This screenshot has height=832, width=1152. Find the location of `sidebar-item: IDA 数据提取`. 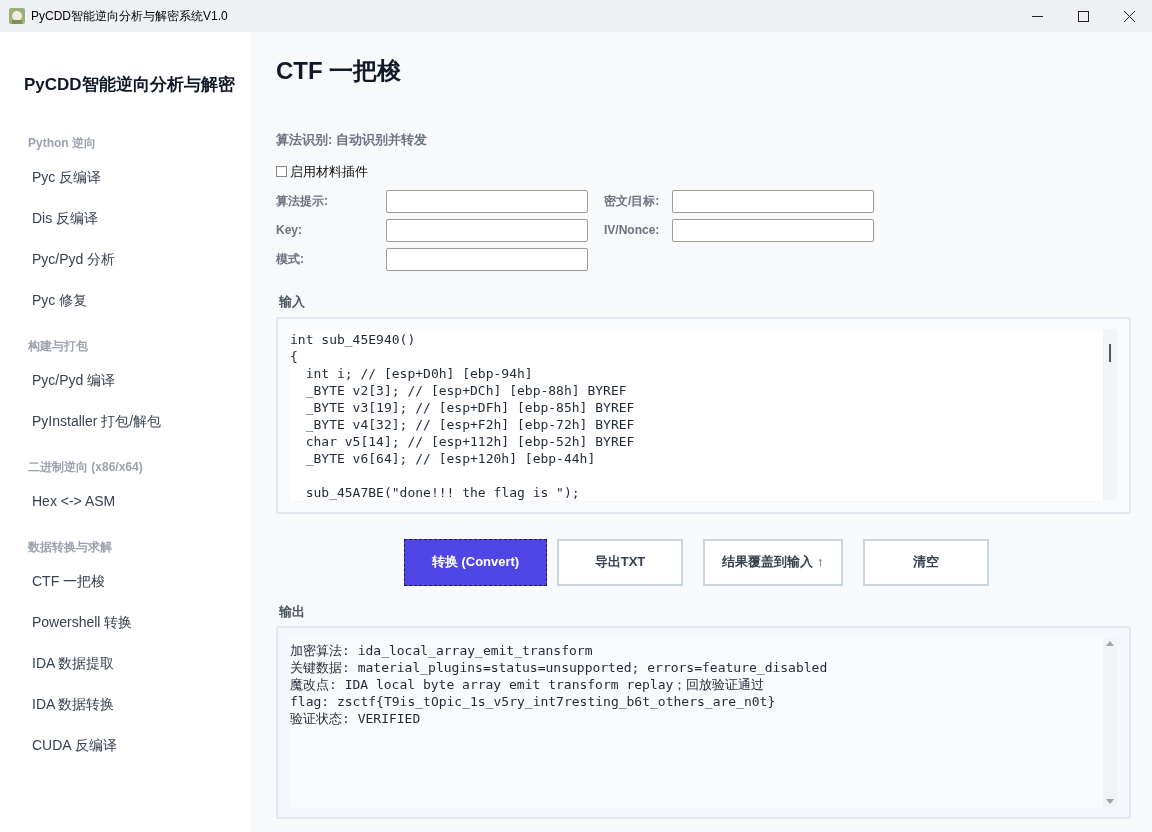

sidebar-item: IDA 数据提取 is located at coordinates (125, 663).